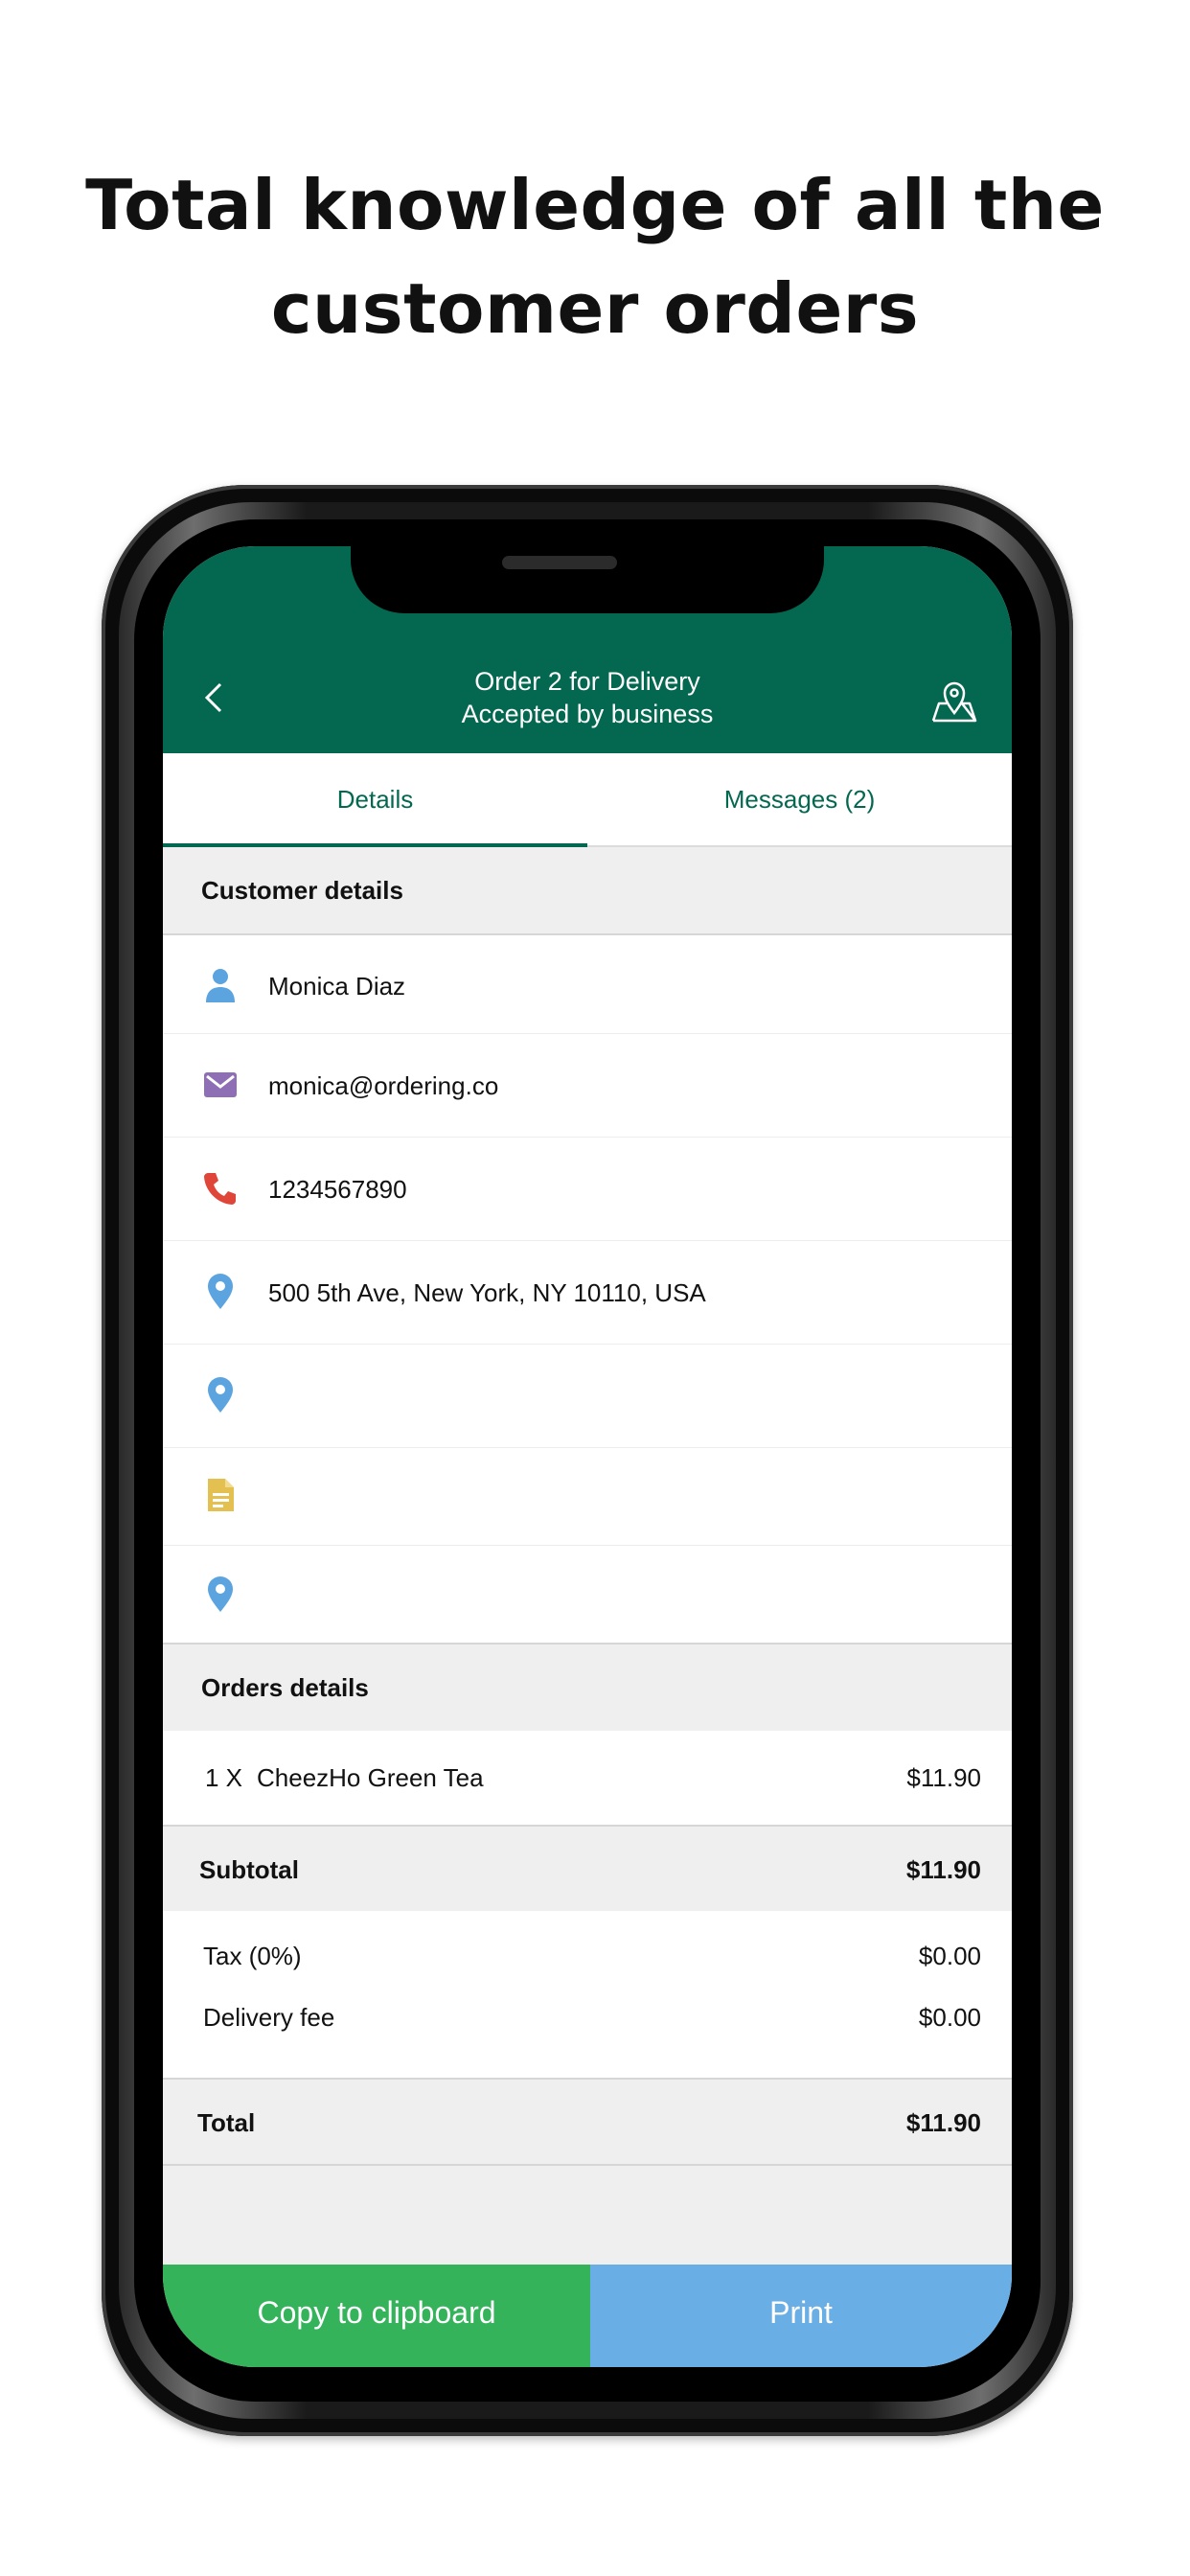 The height and width of the screenshot is (2576, 1190). I want to click on print-button: Print, so click(801, 2316).